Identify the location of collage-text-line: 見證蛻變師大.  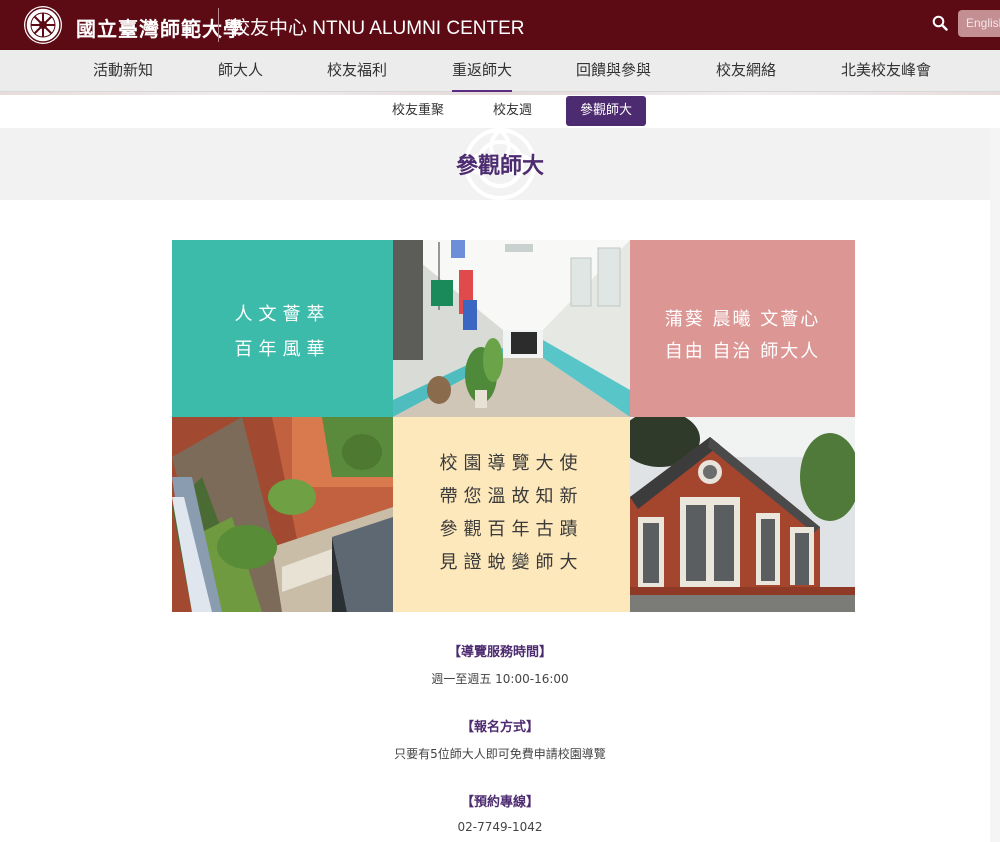
(511, 562).